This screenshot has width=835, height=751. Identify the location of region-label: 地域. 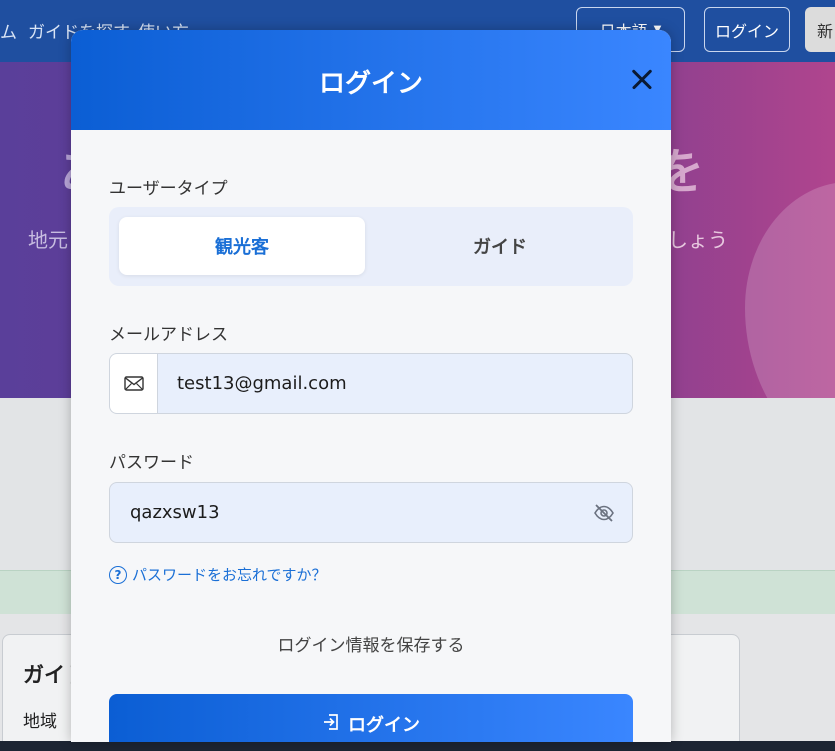
(40, 722).